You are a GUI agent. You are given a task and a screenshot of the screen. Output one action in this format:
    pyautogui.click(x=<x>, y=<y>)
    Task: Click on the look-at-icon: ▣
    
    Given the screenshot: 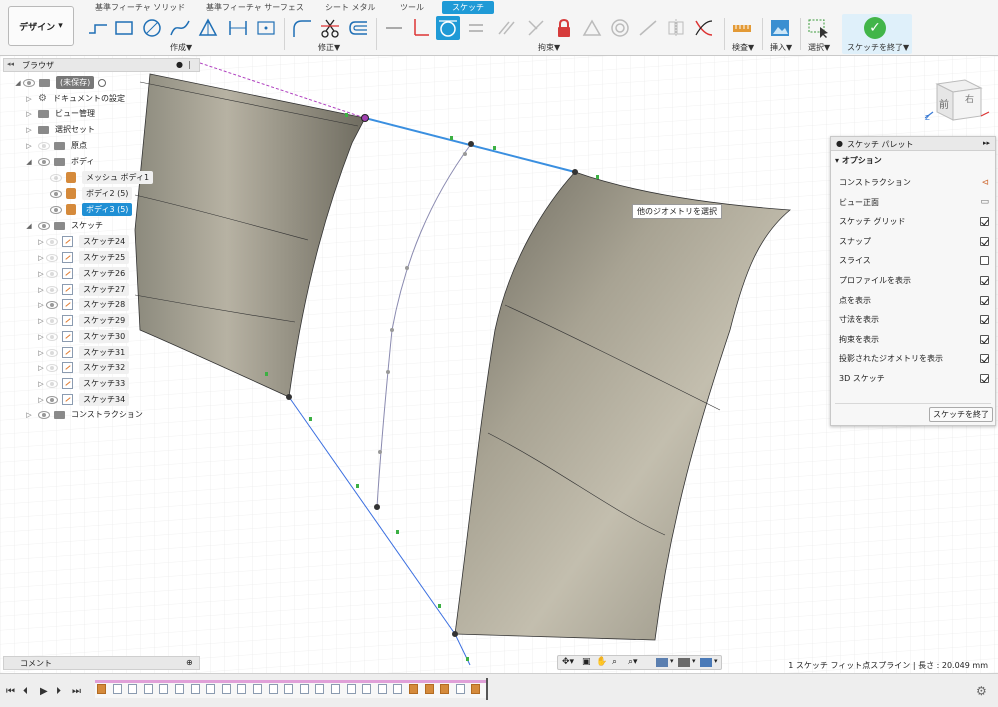 What is the action you would take?
    pyautogui.click(x=586, y=662)
    